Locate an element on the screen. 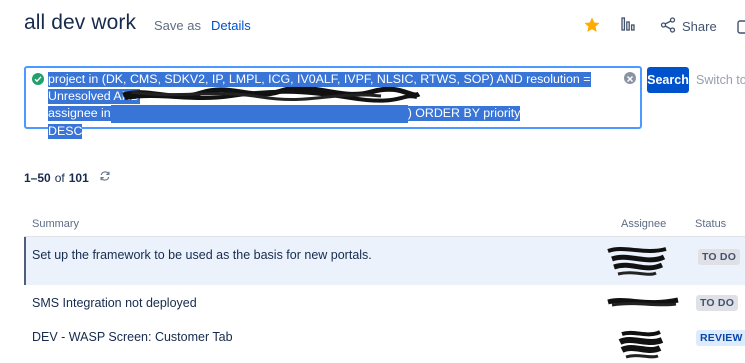  issue-summary: SMS Integration not deployed is located at coordinates (114, 303).